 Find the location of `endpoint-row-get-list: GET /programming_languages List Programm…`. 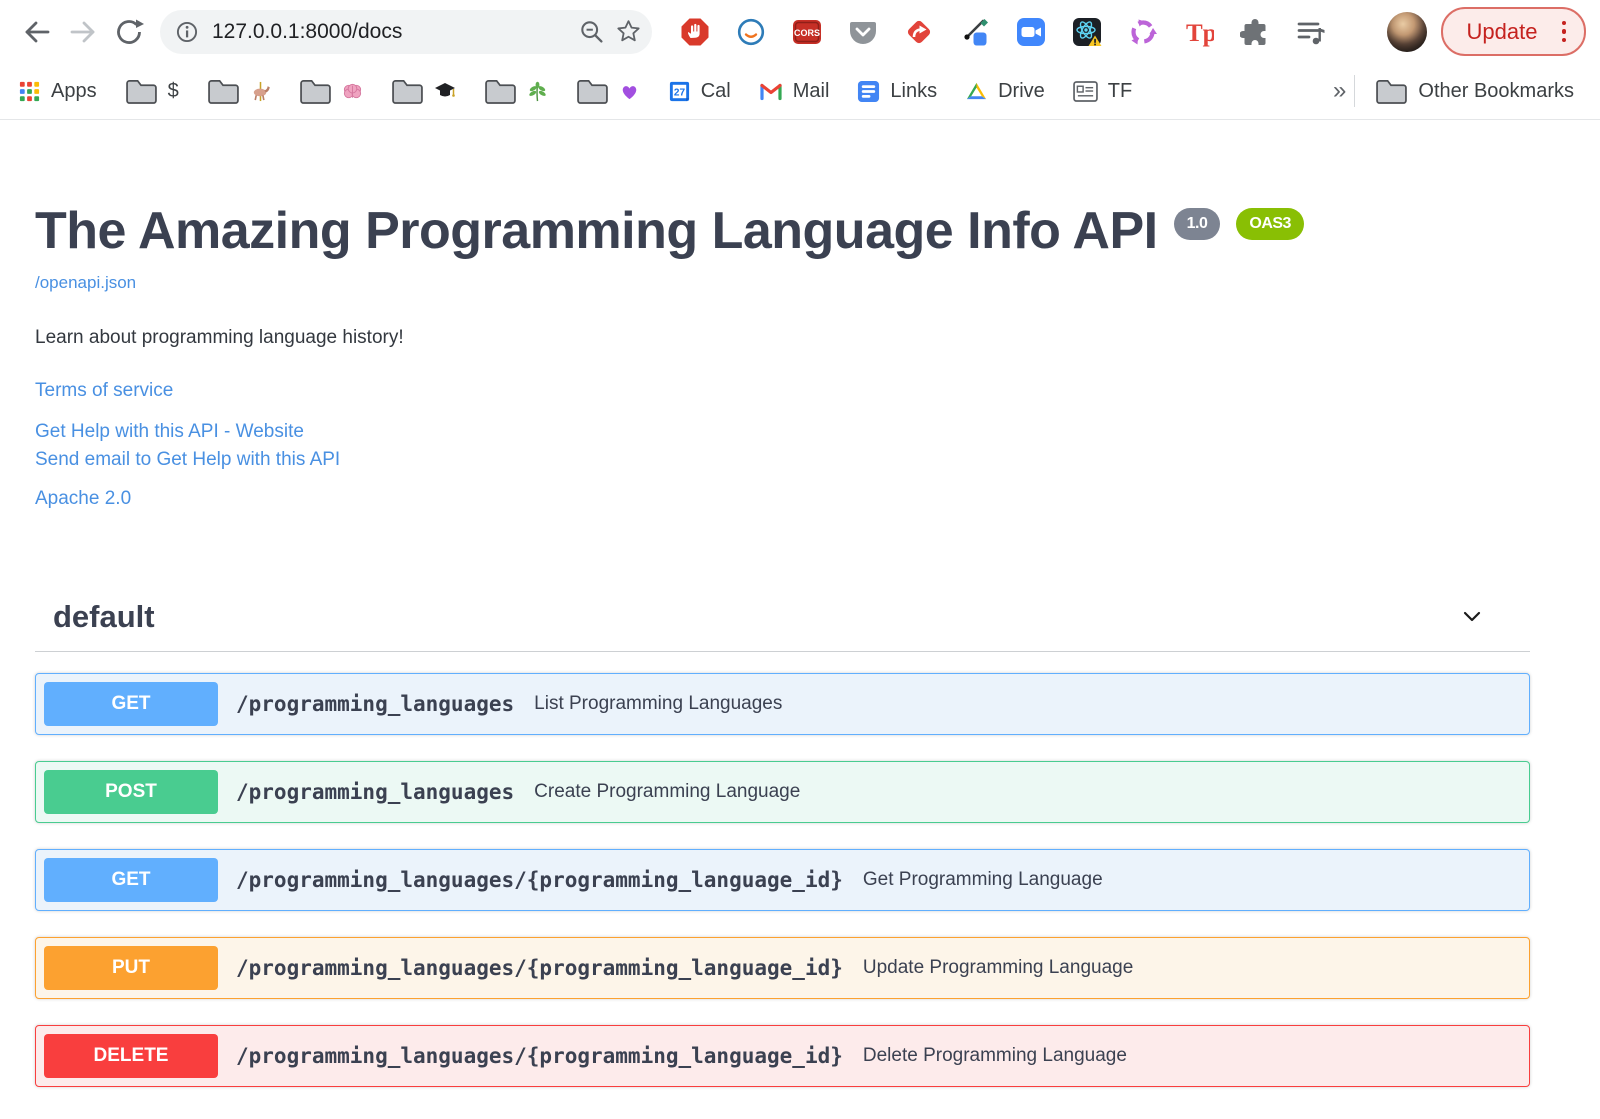

endpoint-row-get-list: GET /programming_languages List Programm… is located at coordinates (782, 704).